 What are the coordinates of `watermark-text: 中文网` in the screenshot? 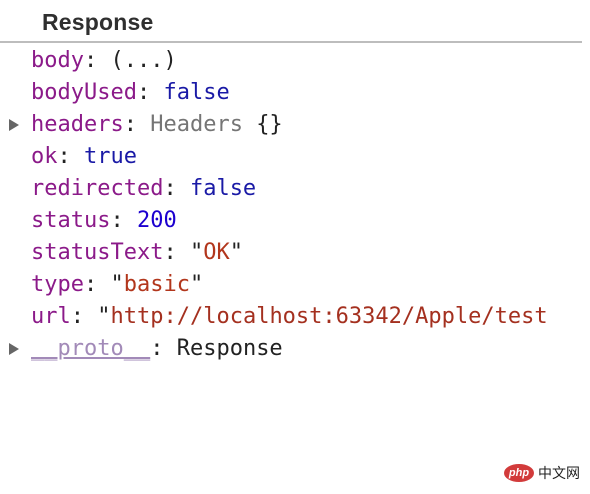 It's located at (559, 474).